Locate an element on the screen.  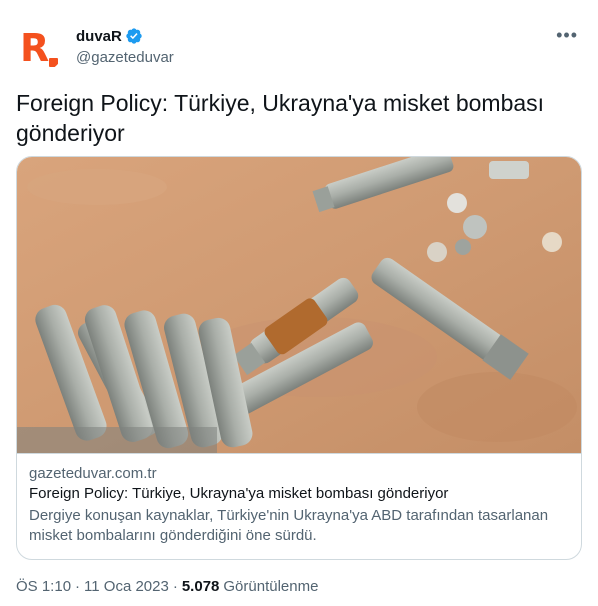
avatar-logo-letter: R is located at coordinates (35, 48).